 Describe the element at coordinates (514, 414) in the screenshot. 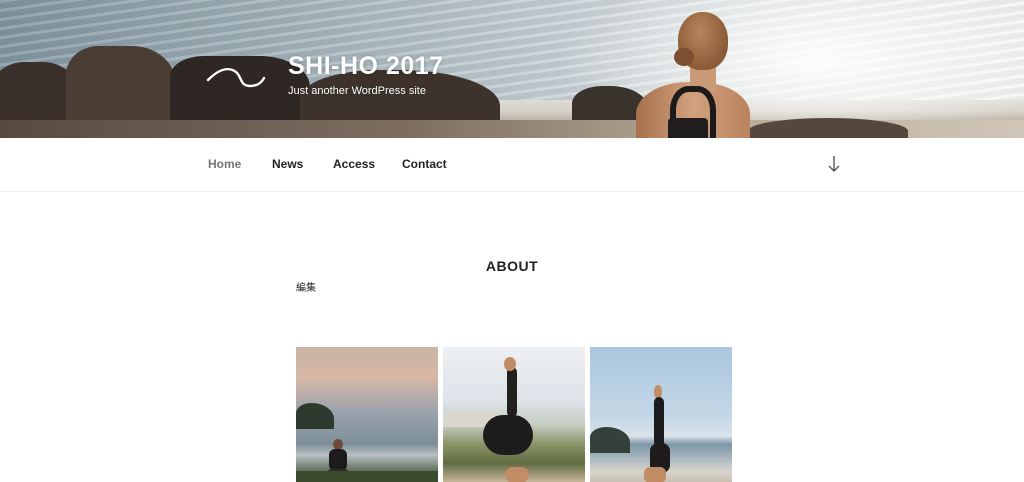

I see `yoga-handstand-hill-photo` at that location.